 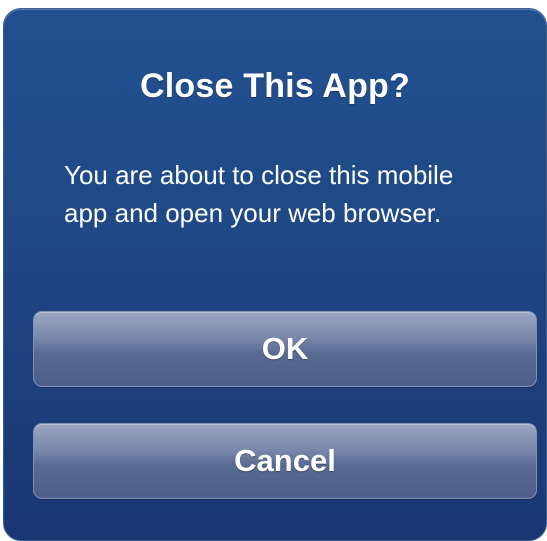 I want to click on ok-button: OK, so click(x=285, y=349).